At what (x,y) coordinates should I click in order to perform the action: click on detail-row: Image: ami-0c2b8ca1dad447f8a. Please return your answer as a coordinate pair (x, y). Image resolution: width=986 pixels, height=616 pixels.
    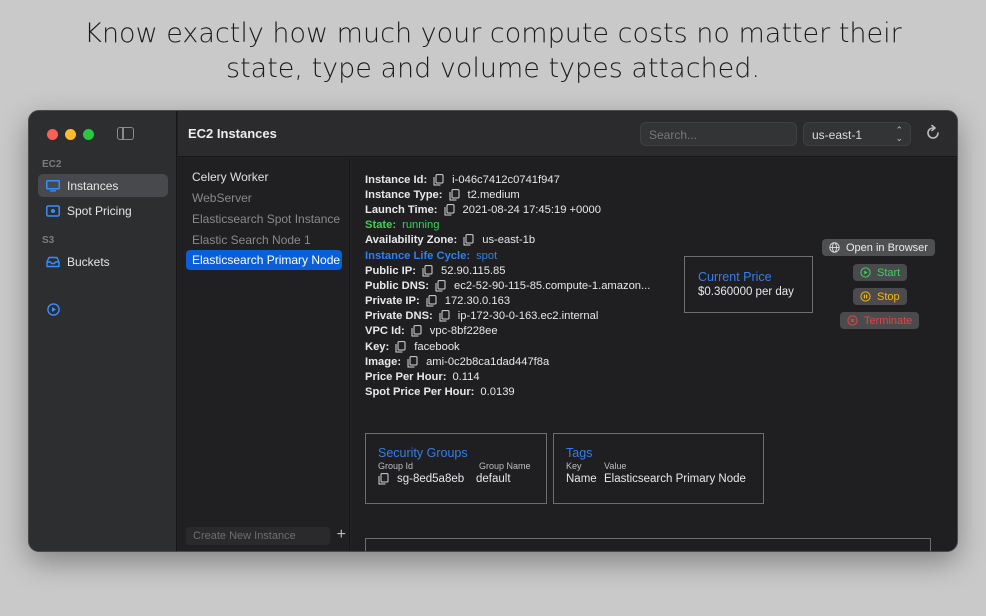
    Looking at the image, I should click on (507, 361).